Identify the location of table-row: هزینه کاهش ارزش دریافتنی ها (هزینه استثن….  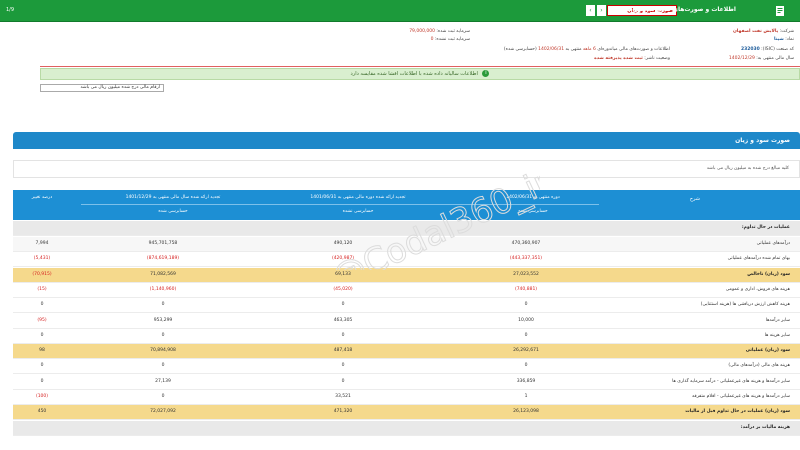
(406, 306).